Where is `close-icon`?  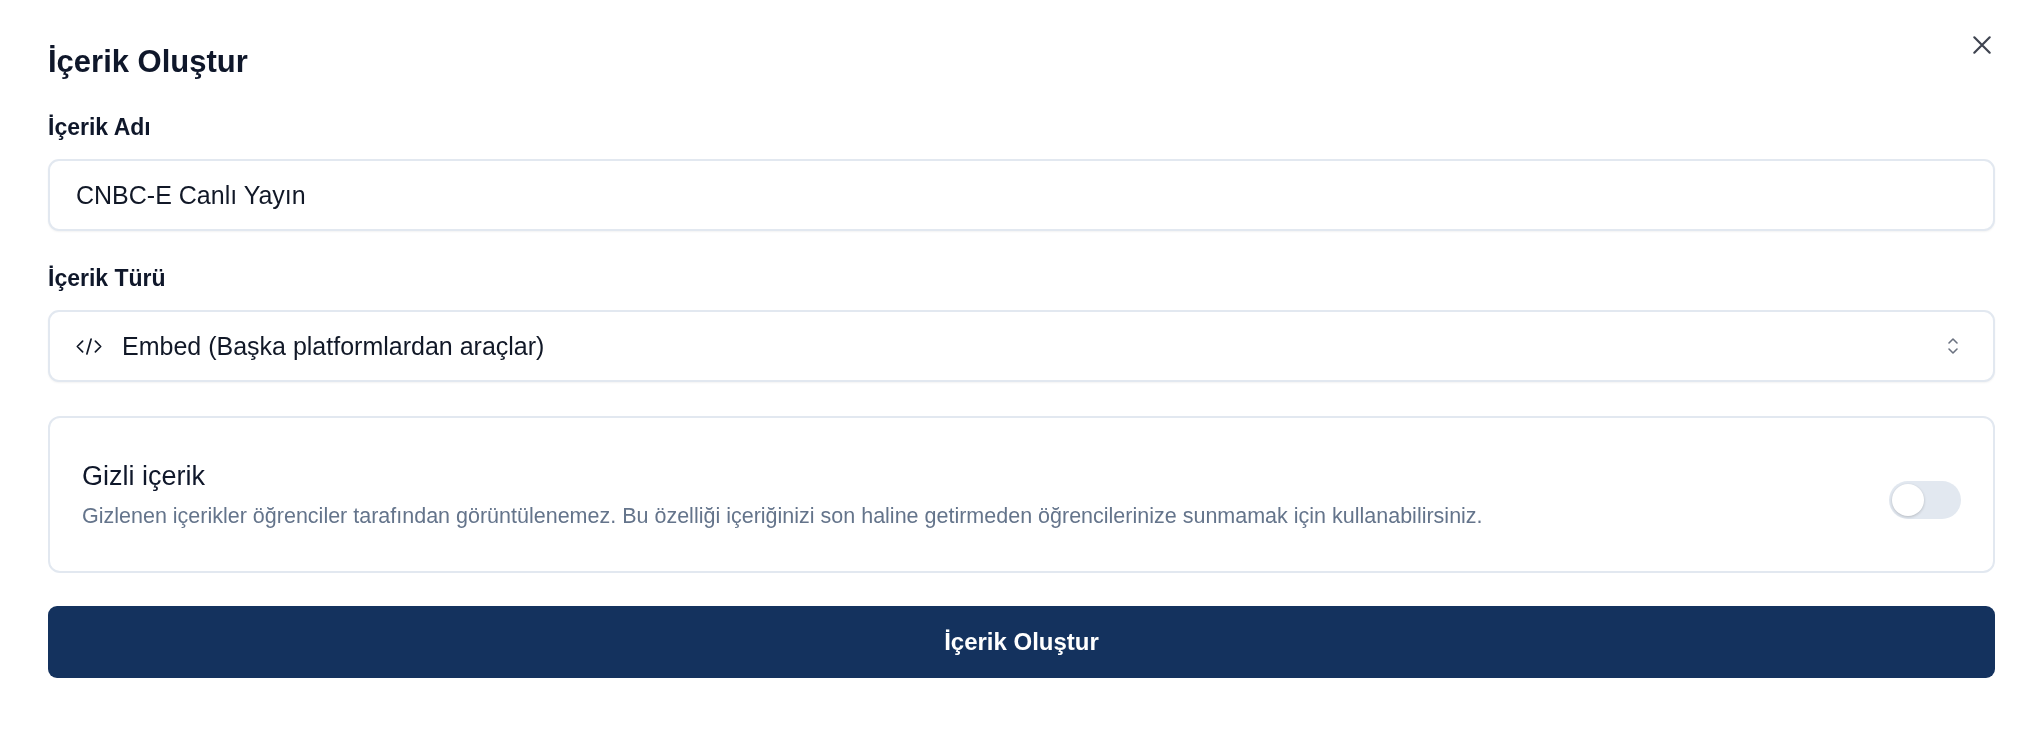 close-icon is located at coordinates (1982, 45).